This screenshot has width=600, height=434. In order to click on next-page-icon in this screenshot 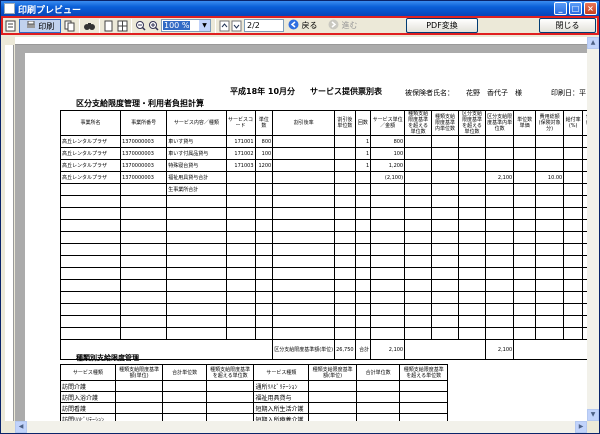, I will do `click(236, 26)`.